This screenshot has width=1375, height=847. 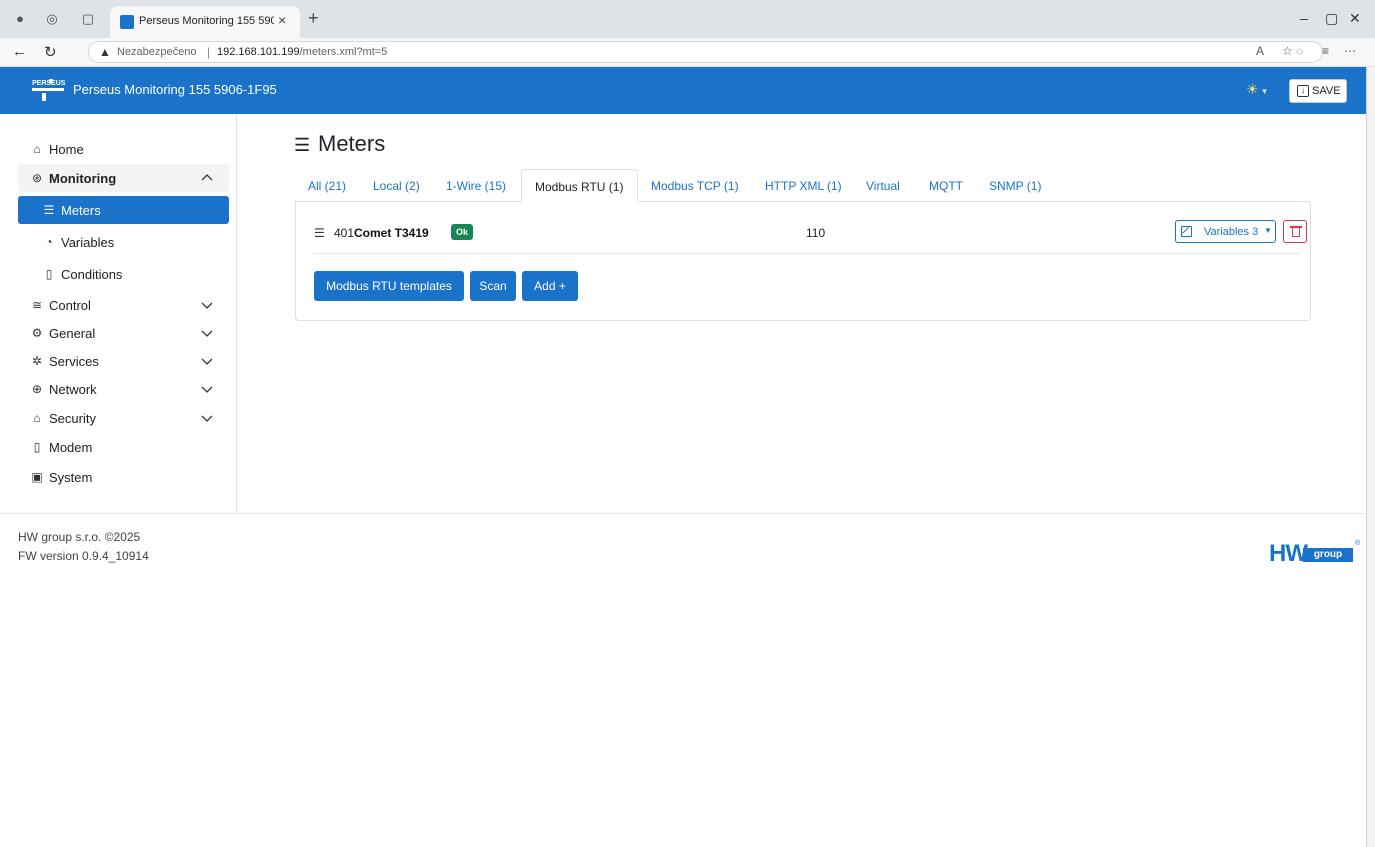 I want to click on status-badge: Ok, so click(x=462, y=232).